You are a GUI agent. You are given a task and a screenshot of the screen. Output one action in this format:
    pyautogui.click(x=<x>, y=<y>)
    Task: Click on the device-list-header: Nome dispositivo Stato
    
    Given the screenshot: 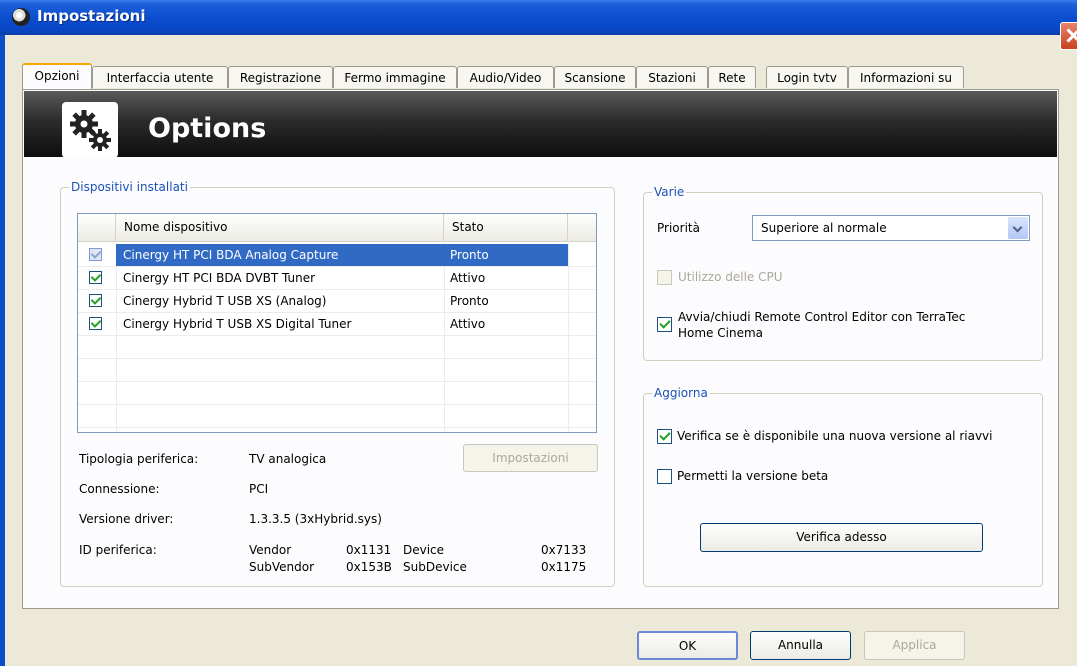 What is the action you would take?
    pyautogui.click(x=337, y=228)
    